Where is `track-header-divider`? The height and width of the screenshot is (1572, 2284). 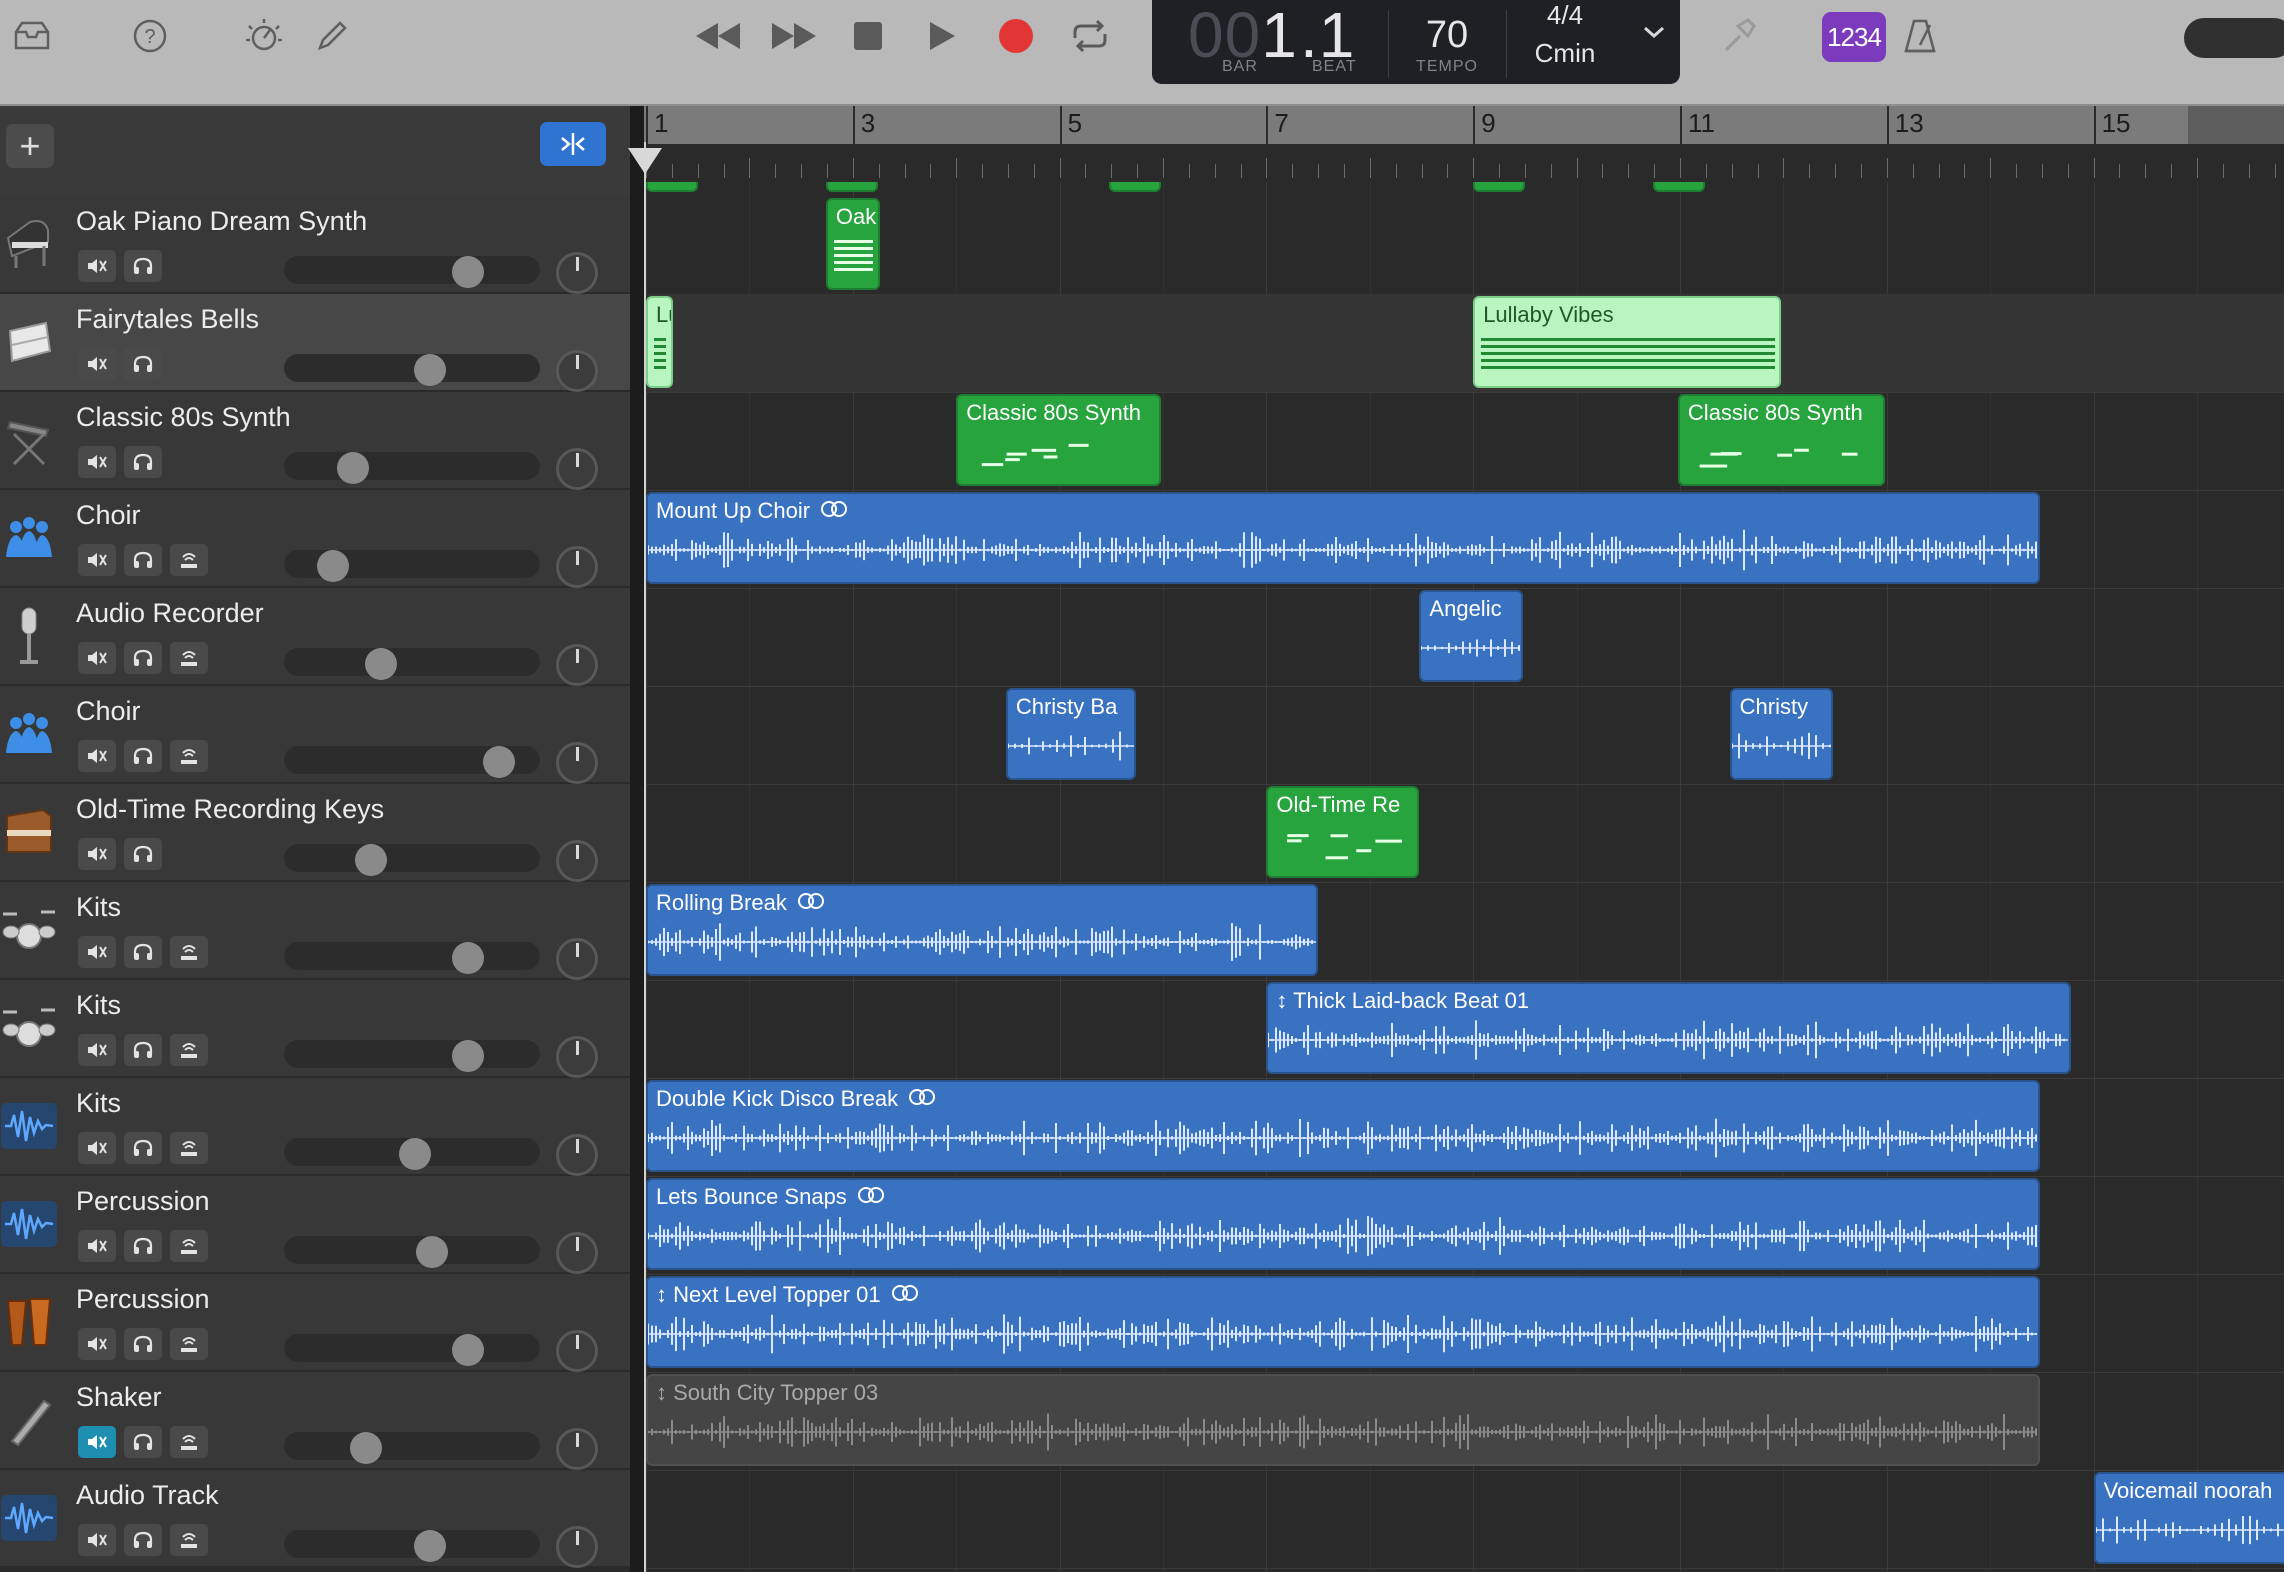 track-header-divider is located at coordinates (637, 839).